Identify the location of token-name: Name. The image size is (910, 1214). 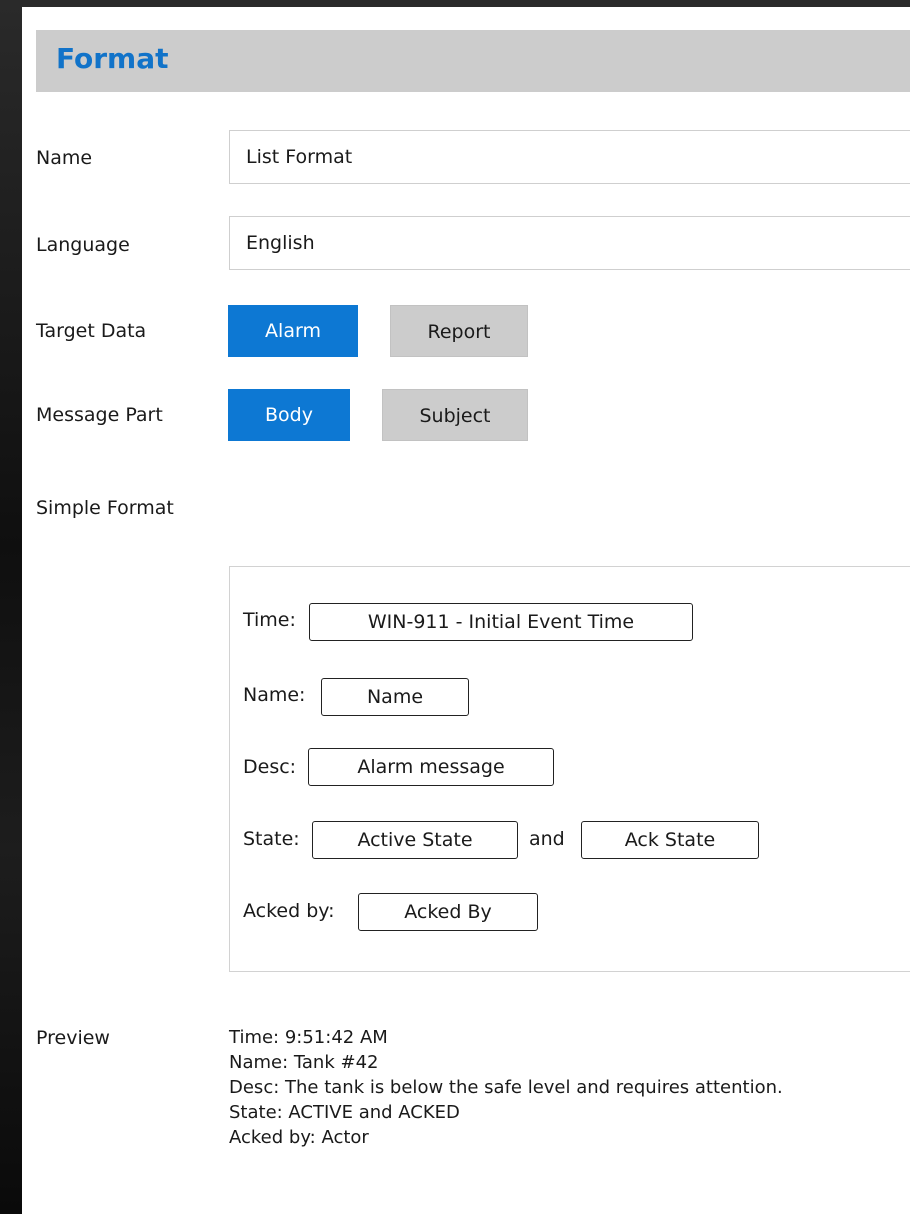
(395, 697).